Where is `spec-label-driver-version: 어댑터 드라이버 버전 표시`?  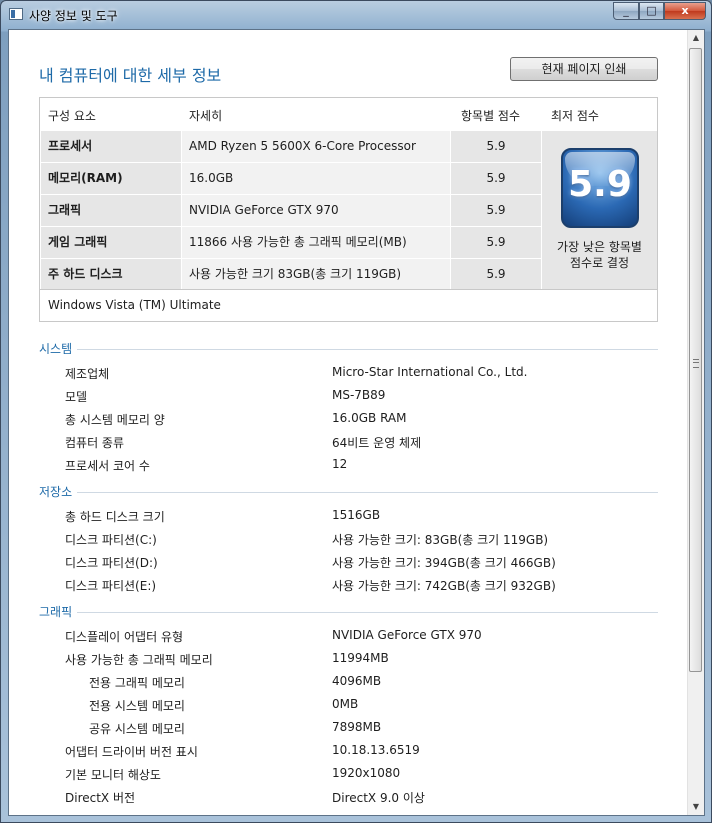
spec-label-driver-version: 어댑터 드라이버 버전 표시 is located at coordinates (131, 752).